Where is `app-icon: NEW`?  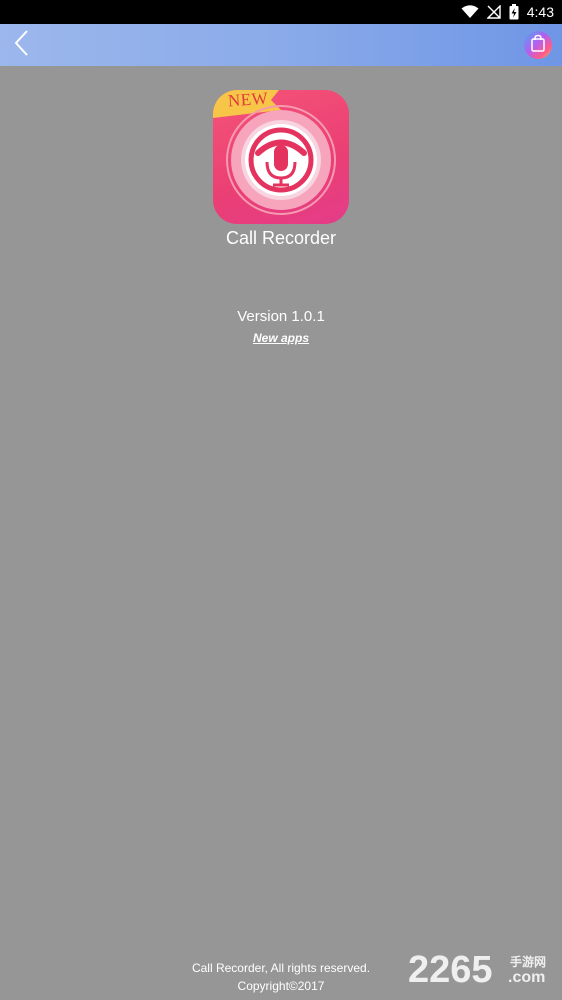
app-icon: NEW is located at coordinates (281, 157).